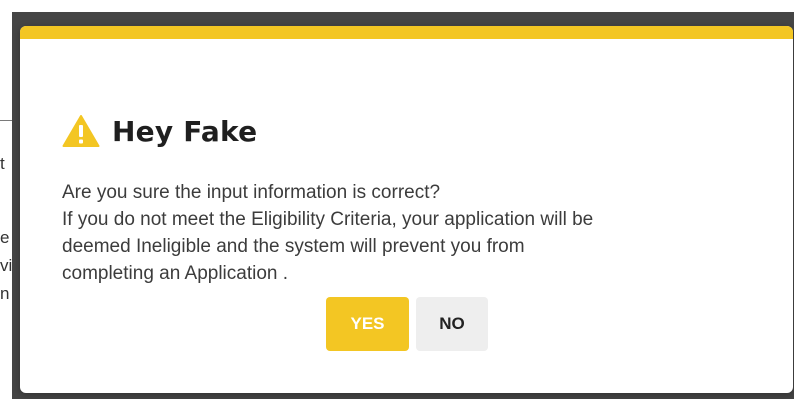 Image resolution: width=794 pixels, height=399 pixels. I want to click on dialog-message-line: completing an Application ., so click(175, 273).